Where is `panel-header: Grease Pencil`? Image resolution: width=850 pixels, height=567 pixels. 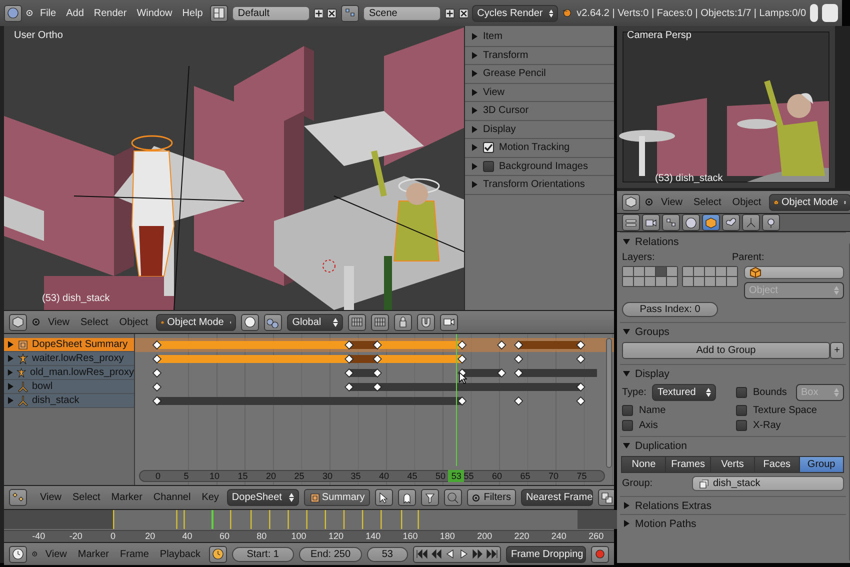
panel-header: Grease Pencil is located at coordinates (539, 74).